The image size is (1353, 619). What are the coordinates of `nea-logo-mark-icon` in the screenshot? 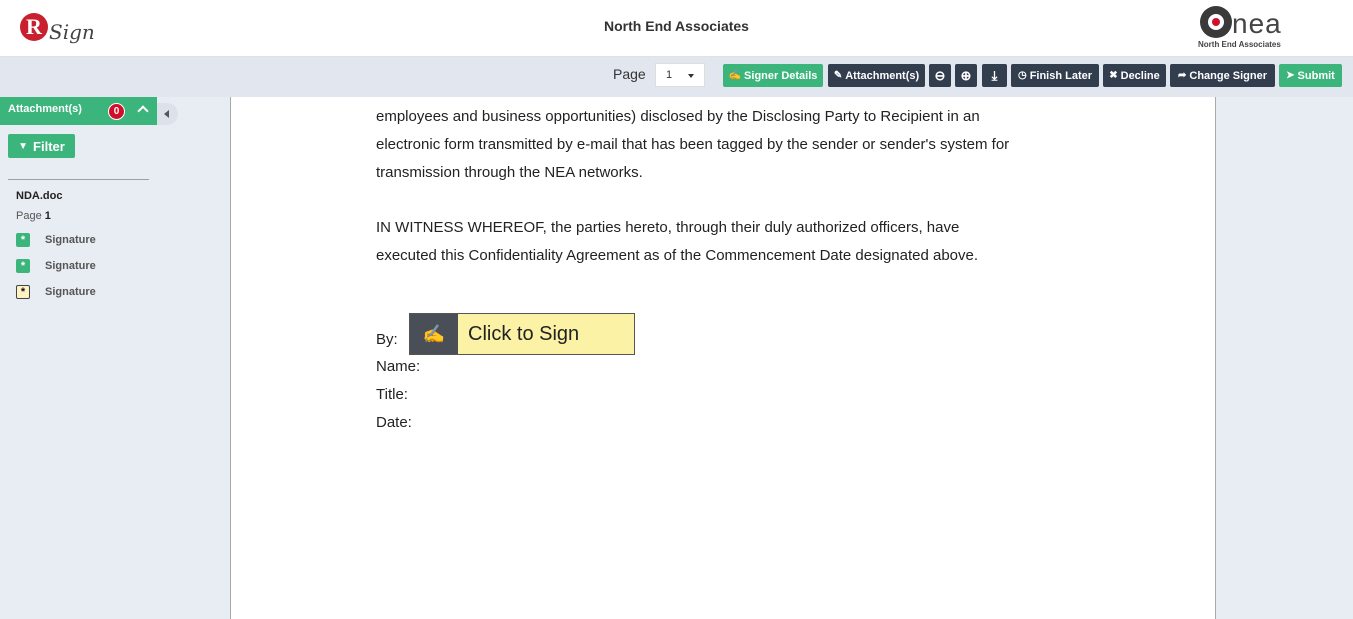 It's located at (1216, 22).